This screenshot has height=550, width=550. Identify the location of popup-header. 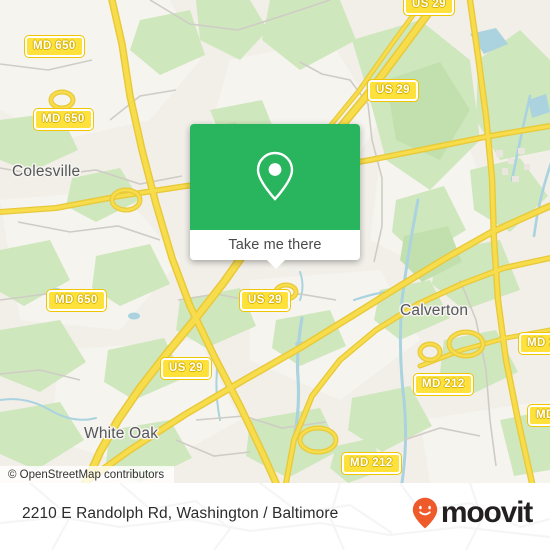
(275, 177).